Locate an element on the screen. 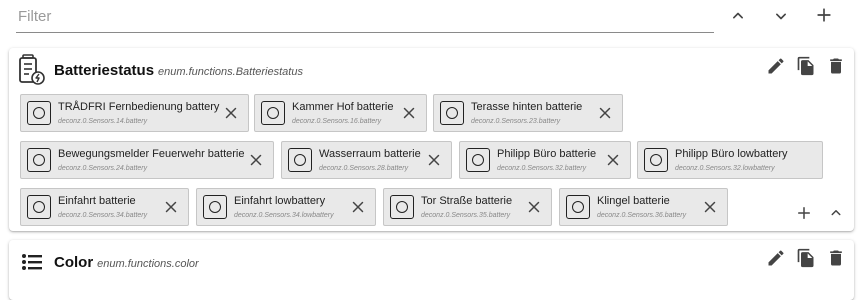 The height and width of the screenshot is (300, 866). member-id: deconz.0.Sensors.16.battery is located at coordinates (337, 121).